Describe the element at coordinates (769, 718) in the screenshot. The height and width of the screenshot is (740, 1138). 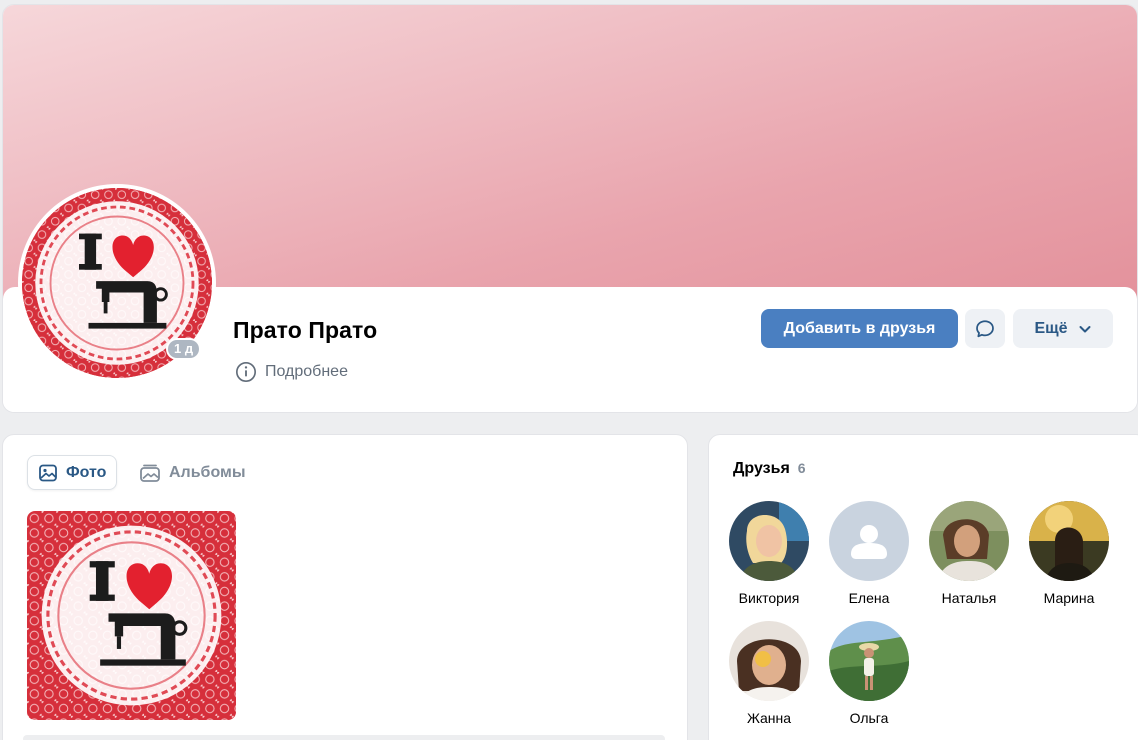
I see `friend-name: Жанна` at that location.